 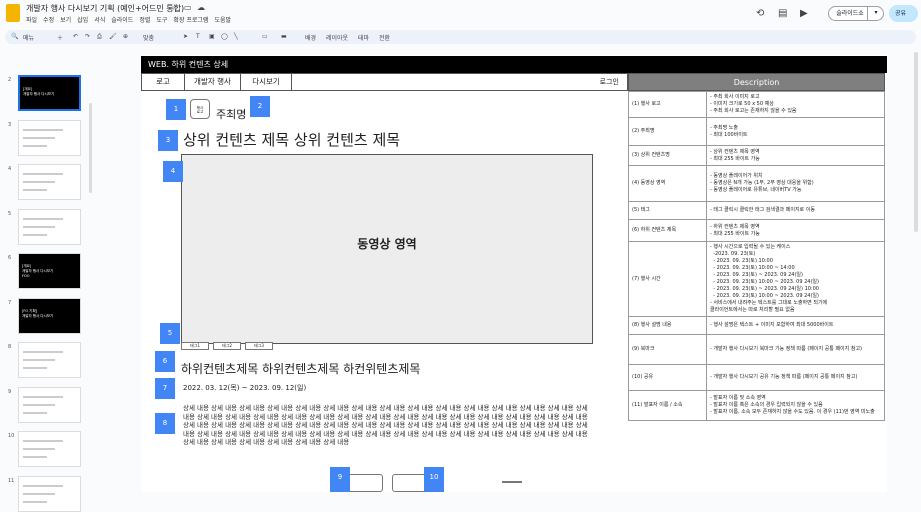 What do you see at coordinates (10, 258) in the screenshot?
I see `slide-thumb-number: 6` at bounding box center [10, 258].